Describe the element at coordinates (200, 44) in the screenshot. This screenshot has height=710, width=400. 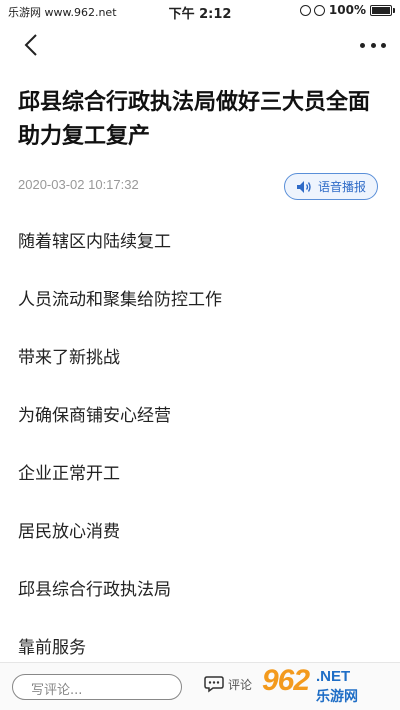
I see `nav-bar` at that location.